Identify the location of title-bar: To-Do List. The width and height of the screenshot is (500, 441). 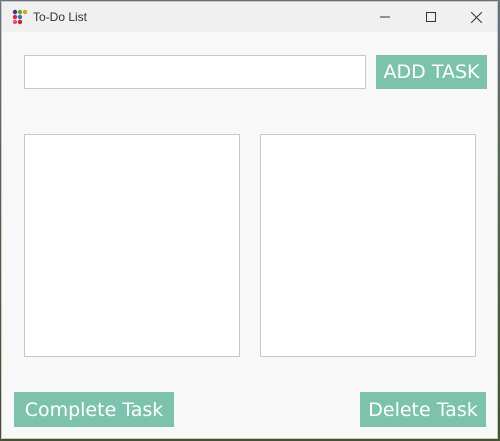
(249, 17).